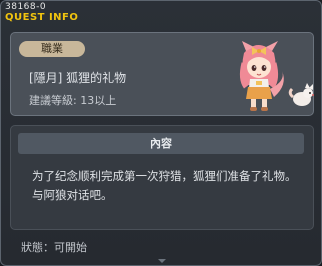 This screenshot has height=266, width=322. I want to click on chevron-down-icon, so click(162, 261).